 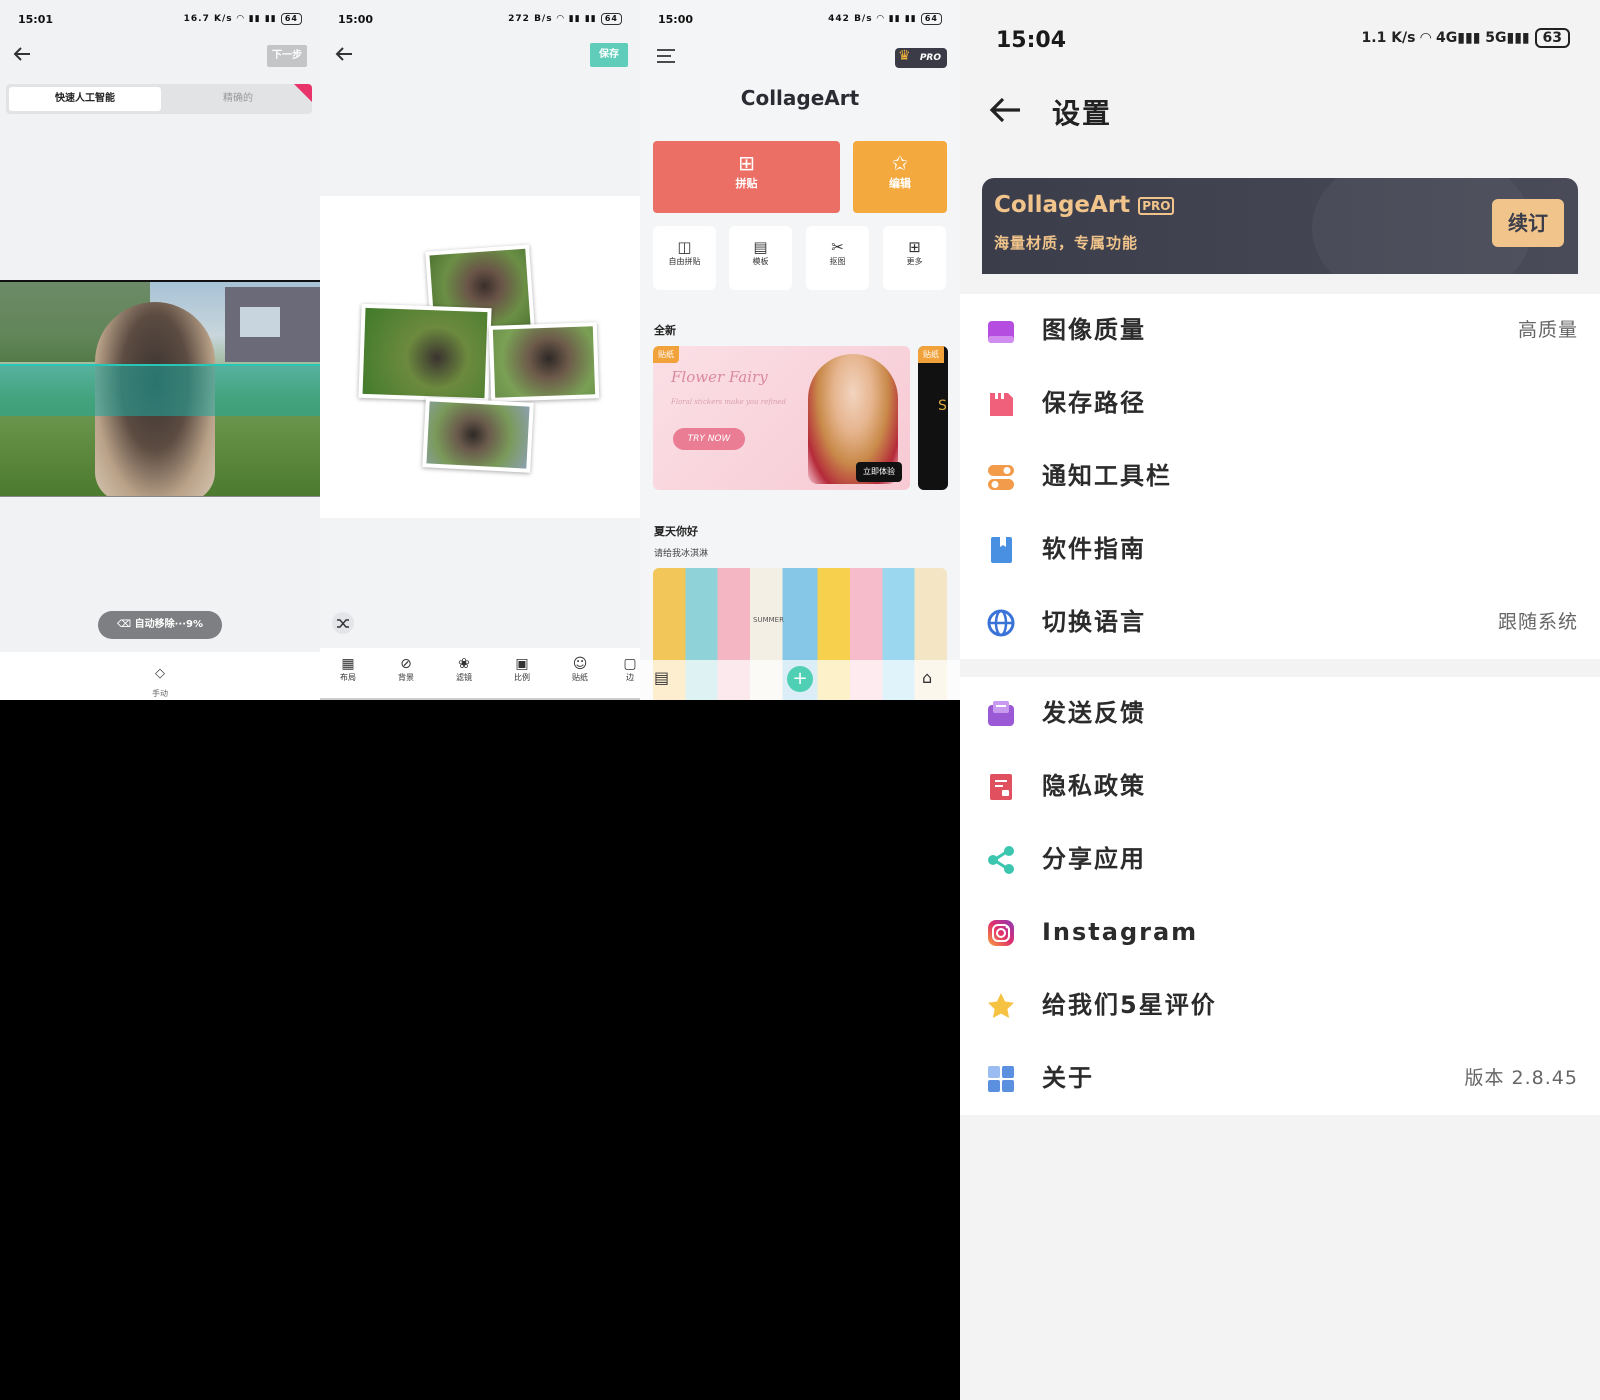 I want to click on collage-canvas, so click(x=480, y=357).